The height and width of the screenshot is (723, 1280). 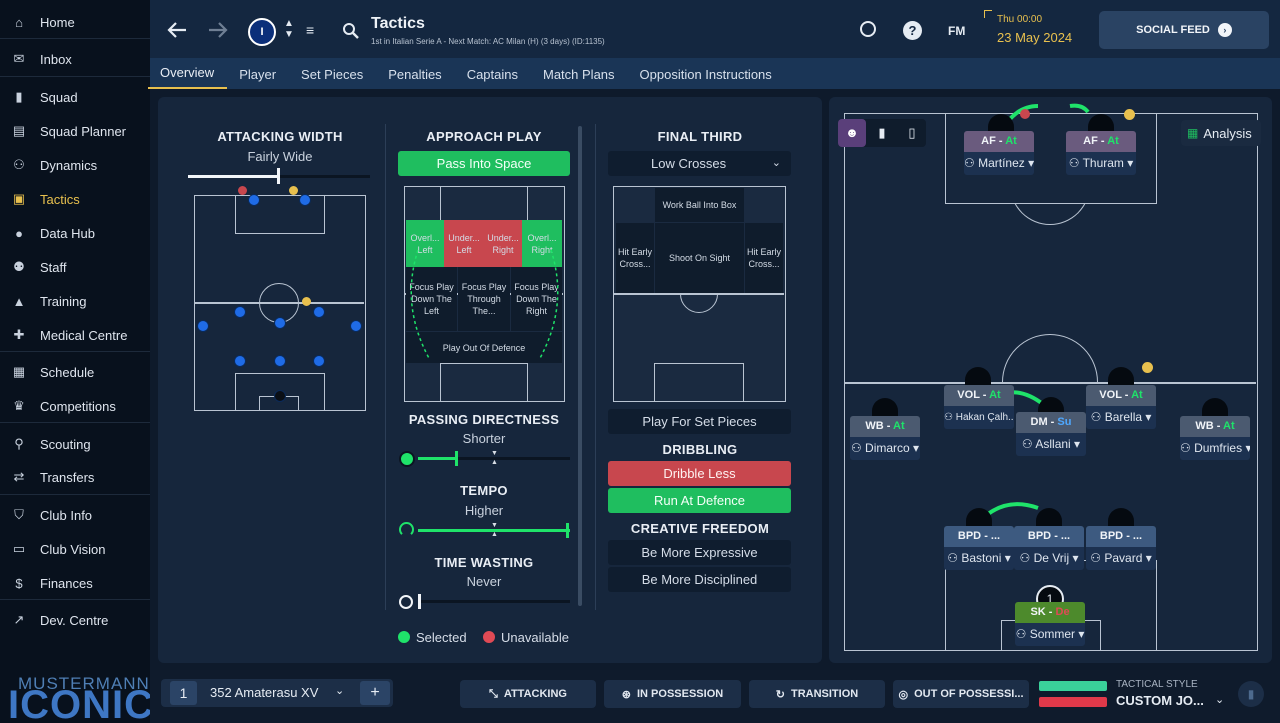 What do you see at coordinates (19, 334) in the screenshot?
I see `medical-icon: ✚` at bounding box center [19, 334].